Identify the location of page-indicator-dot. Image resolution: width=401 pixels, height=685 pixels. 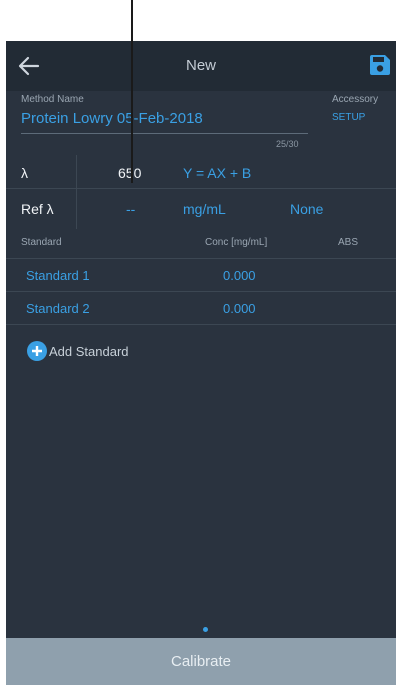
(205, 629).